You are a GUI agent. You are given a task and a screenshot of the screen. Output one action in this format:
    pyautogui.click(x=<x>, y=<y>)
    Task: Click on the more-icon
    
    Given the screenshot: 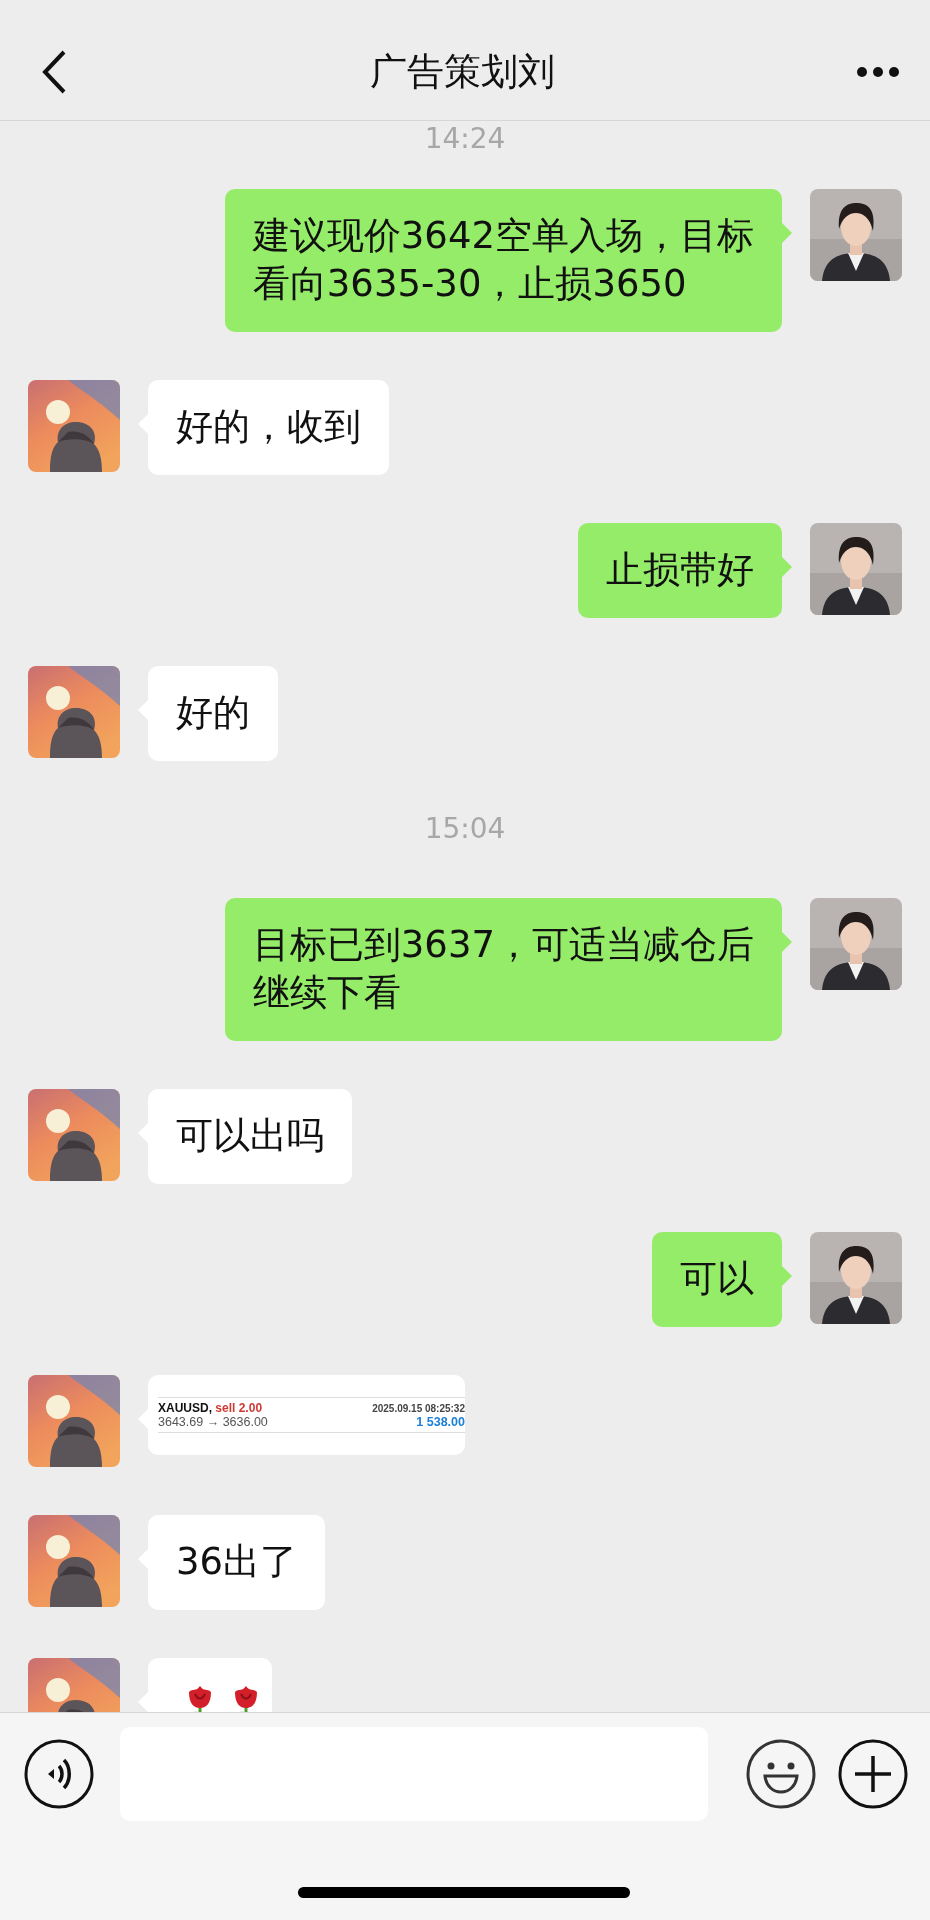 What is the action you would take?
    pyautogui.click(x=878, y=72)
    